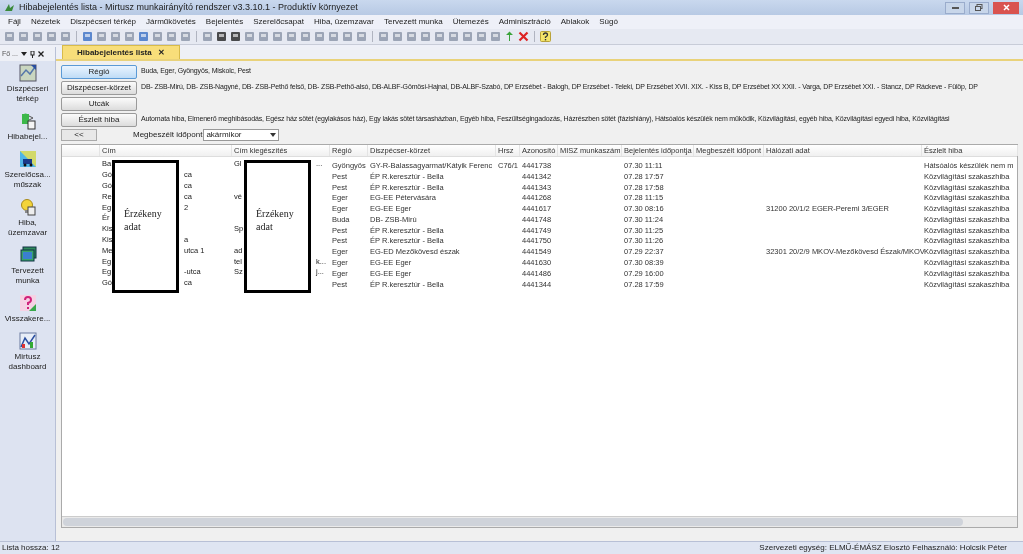 The width and height of the screenshot is (1023, 554). I want to click on truck-icon, so click(27, 159).